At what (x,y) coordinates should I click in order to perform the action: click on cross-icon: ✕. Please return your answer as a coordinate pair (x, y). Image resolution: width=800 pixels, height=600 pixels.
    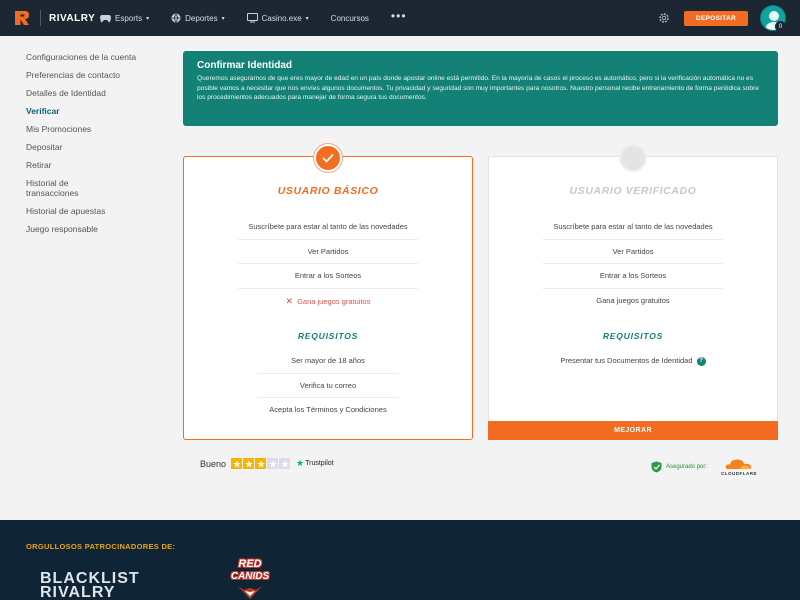
    Looking at the image, I should click on (289, 300).